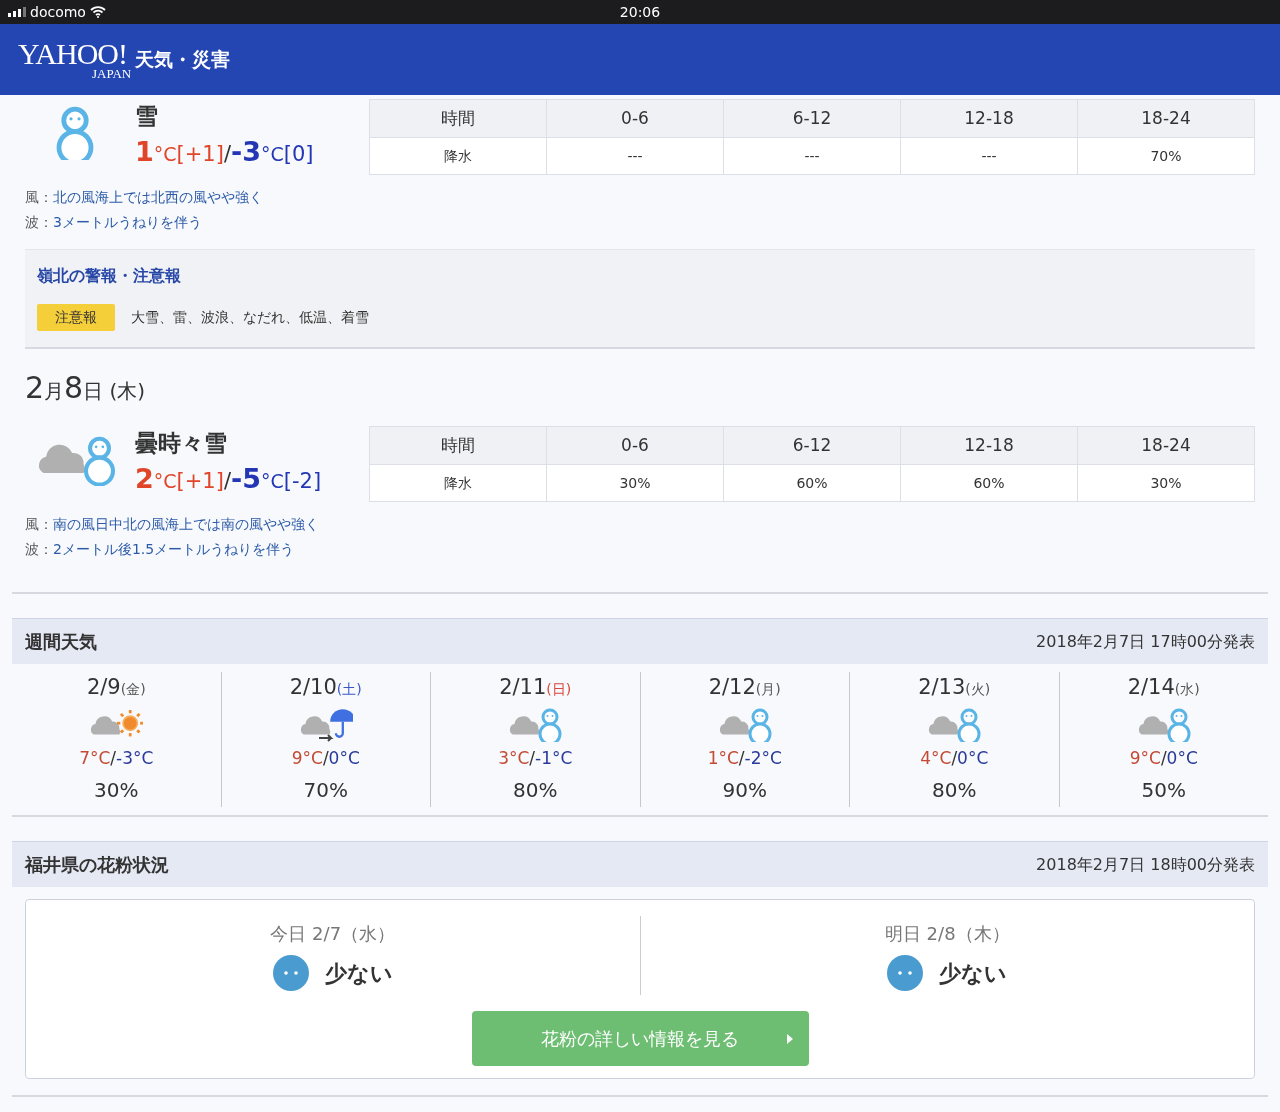  I want to click on precip-chance: 50%, so click(1163, 790).